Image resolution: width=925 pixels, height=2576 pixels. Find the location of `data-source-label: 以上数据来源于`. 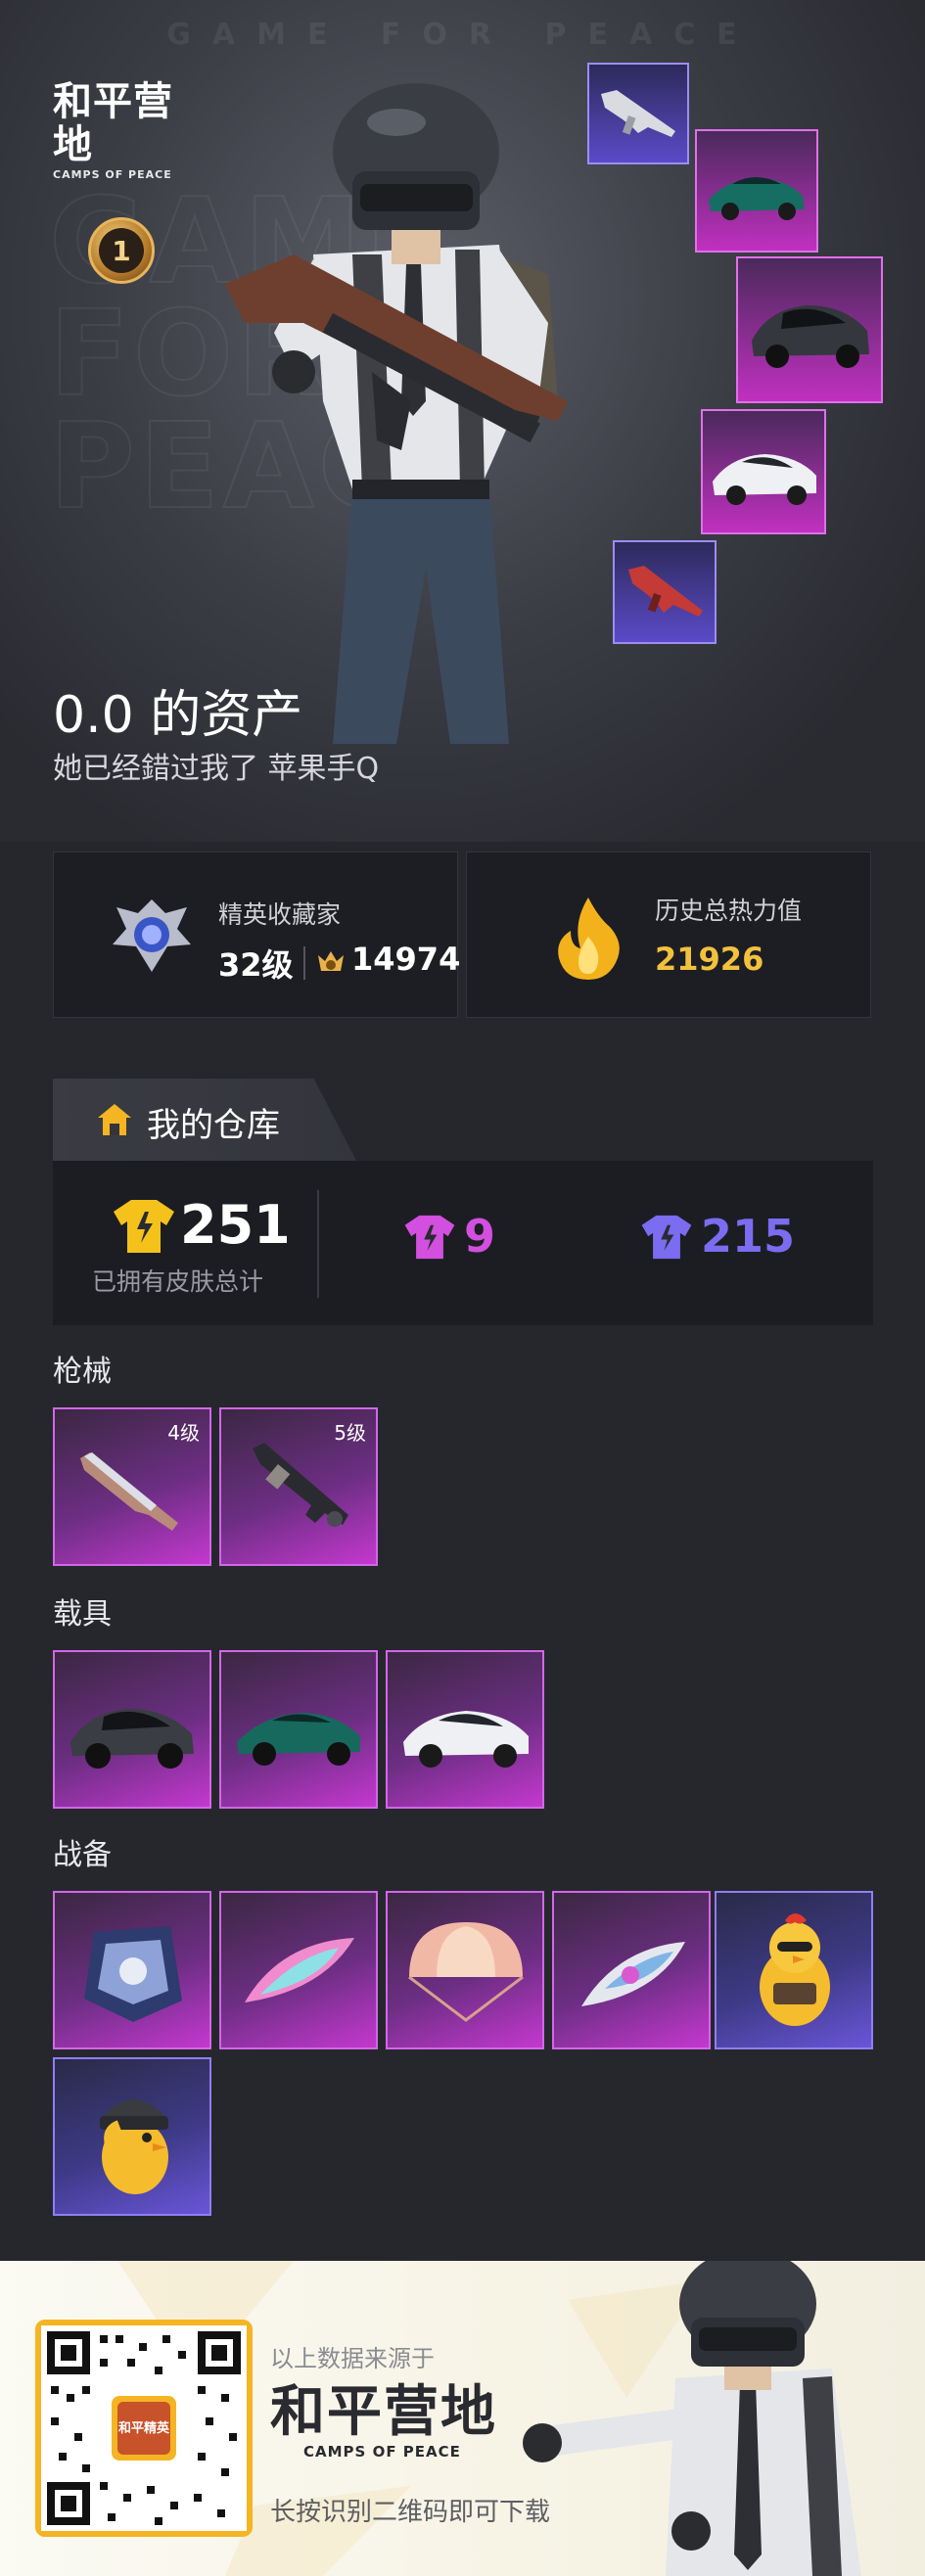

data-source-label: 以上数据来源于 is located at coordinates (352, 2358).